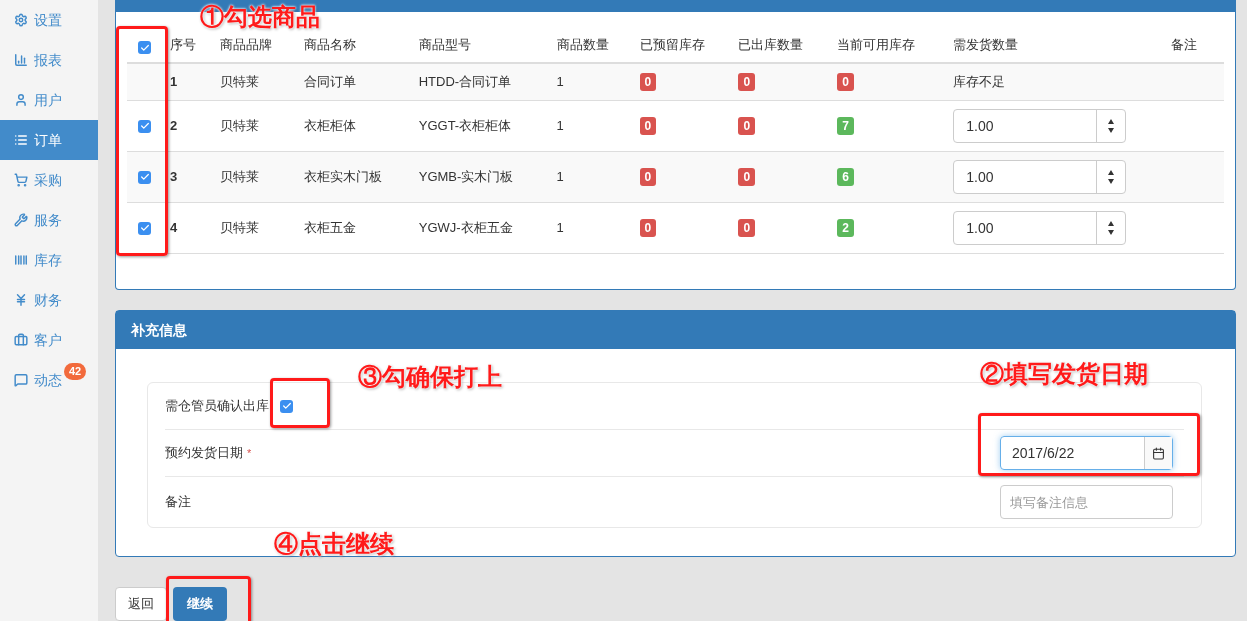 This screenshot has width=1247, height=621. Describe the element at coordinates (21, 20) in the screenshot. I see `settings-icon` at that location.